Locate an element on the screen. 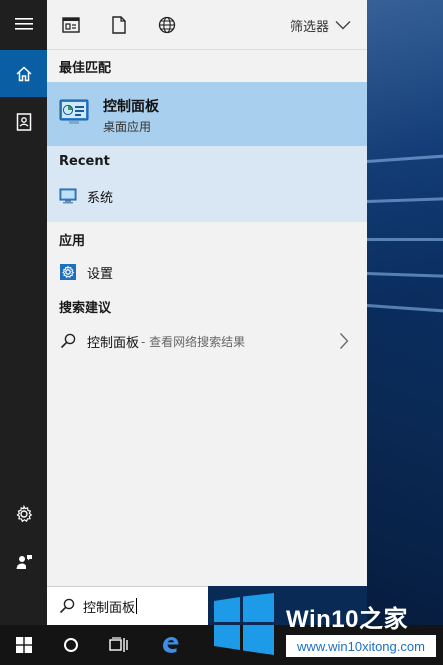 This screenshot has height=665, width=443. edge-button is located at coordinates (170, 645).